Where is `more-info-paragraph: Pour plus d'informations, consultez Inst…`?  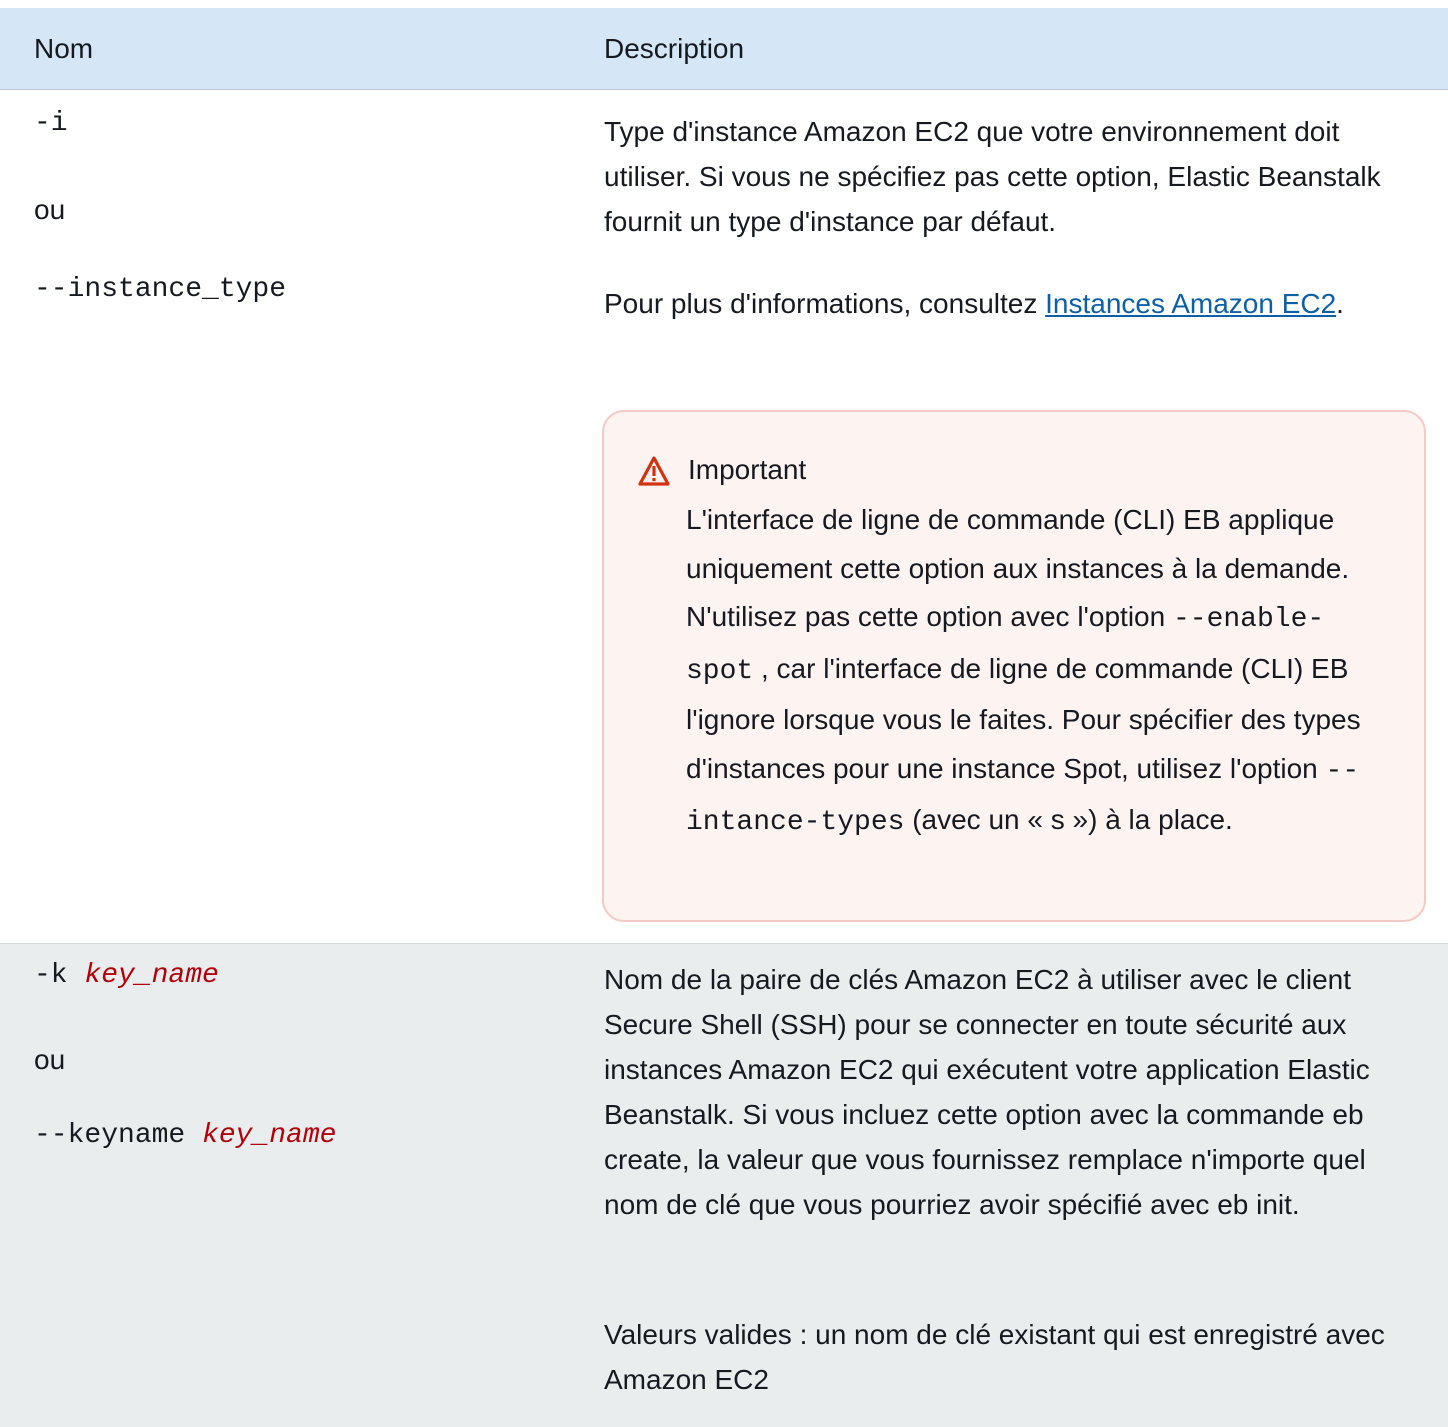
more-info-paragraph: Pour plus d'informations, consultez Inst… is located at coordinates (1014, 303).